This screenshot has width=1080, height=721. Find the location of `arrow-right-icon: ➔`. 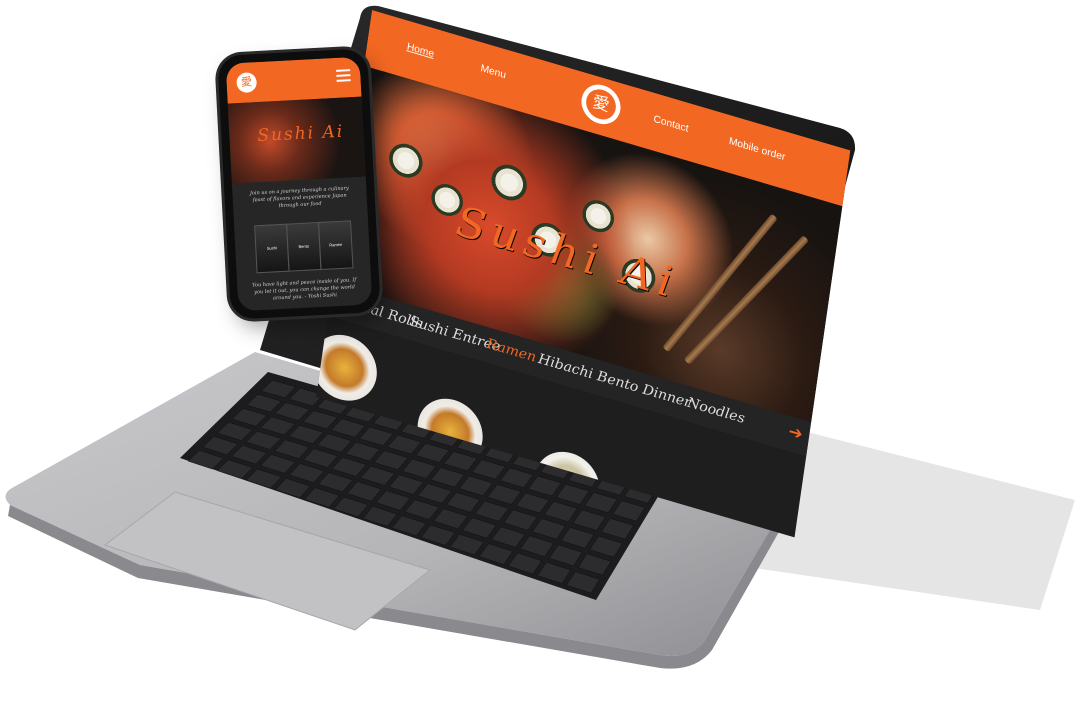

arrow-right-icon: ➔ is located at coordinates (795, 433).